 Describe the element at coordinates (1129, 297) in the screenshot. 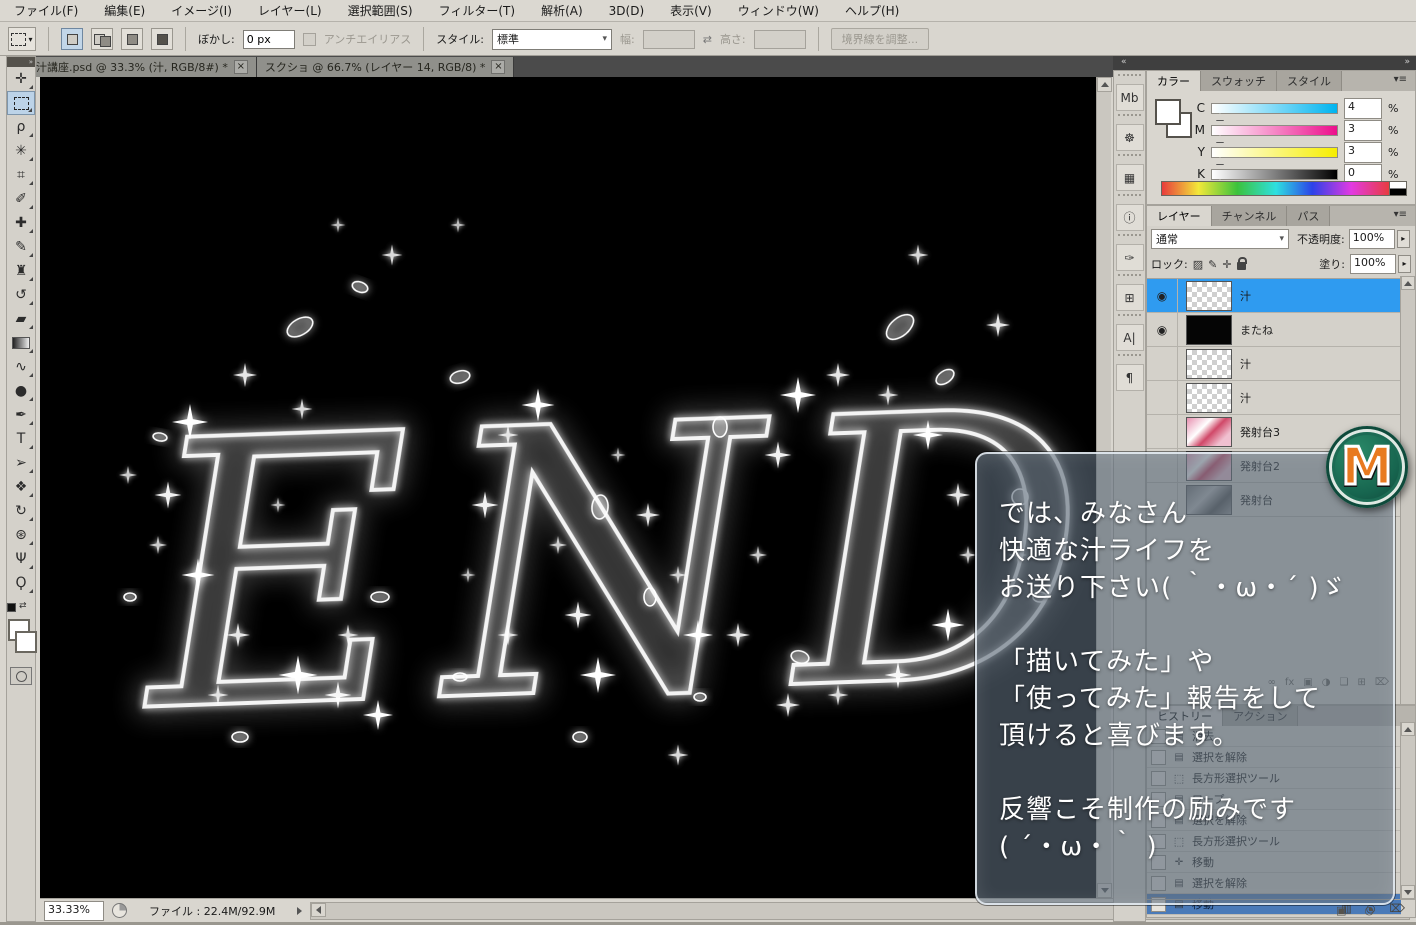

I see `clone-source-icon: ⊞` at that location.